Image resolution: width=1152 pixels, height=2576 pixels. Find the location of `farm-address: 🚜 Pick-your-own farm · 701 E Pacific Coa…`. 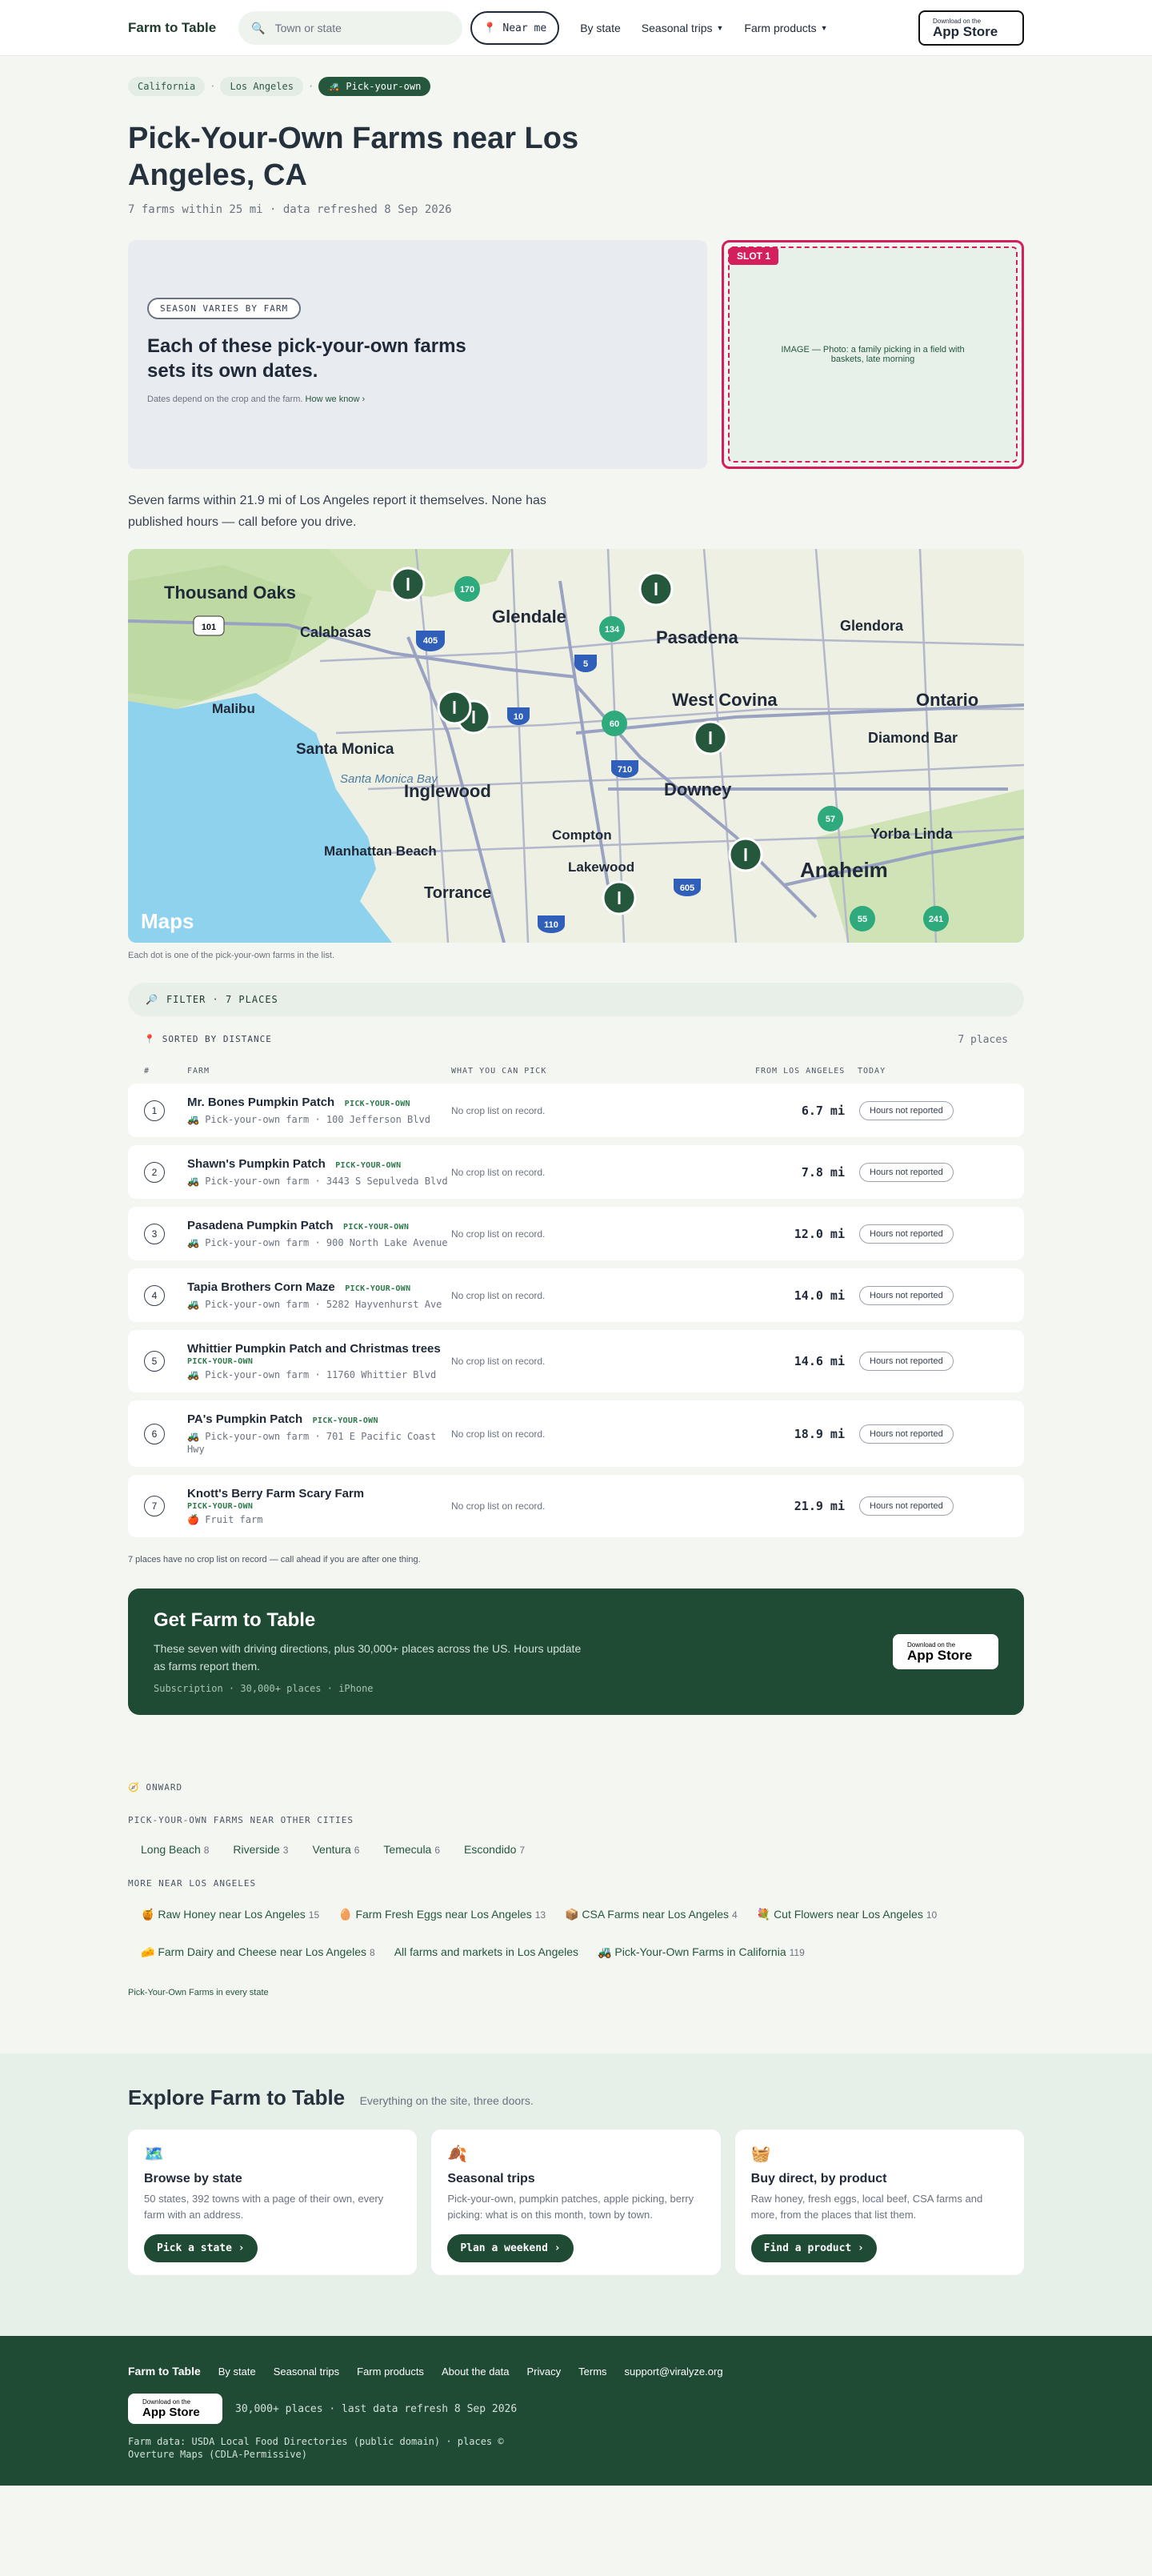

farm-address: 🚜 Pick-your-own farm · 701 E Pacific Coa… is located at coordinates (319, 1443).